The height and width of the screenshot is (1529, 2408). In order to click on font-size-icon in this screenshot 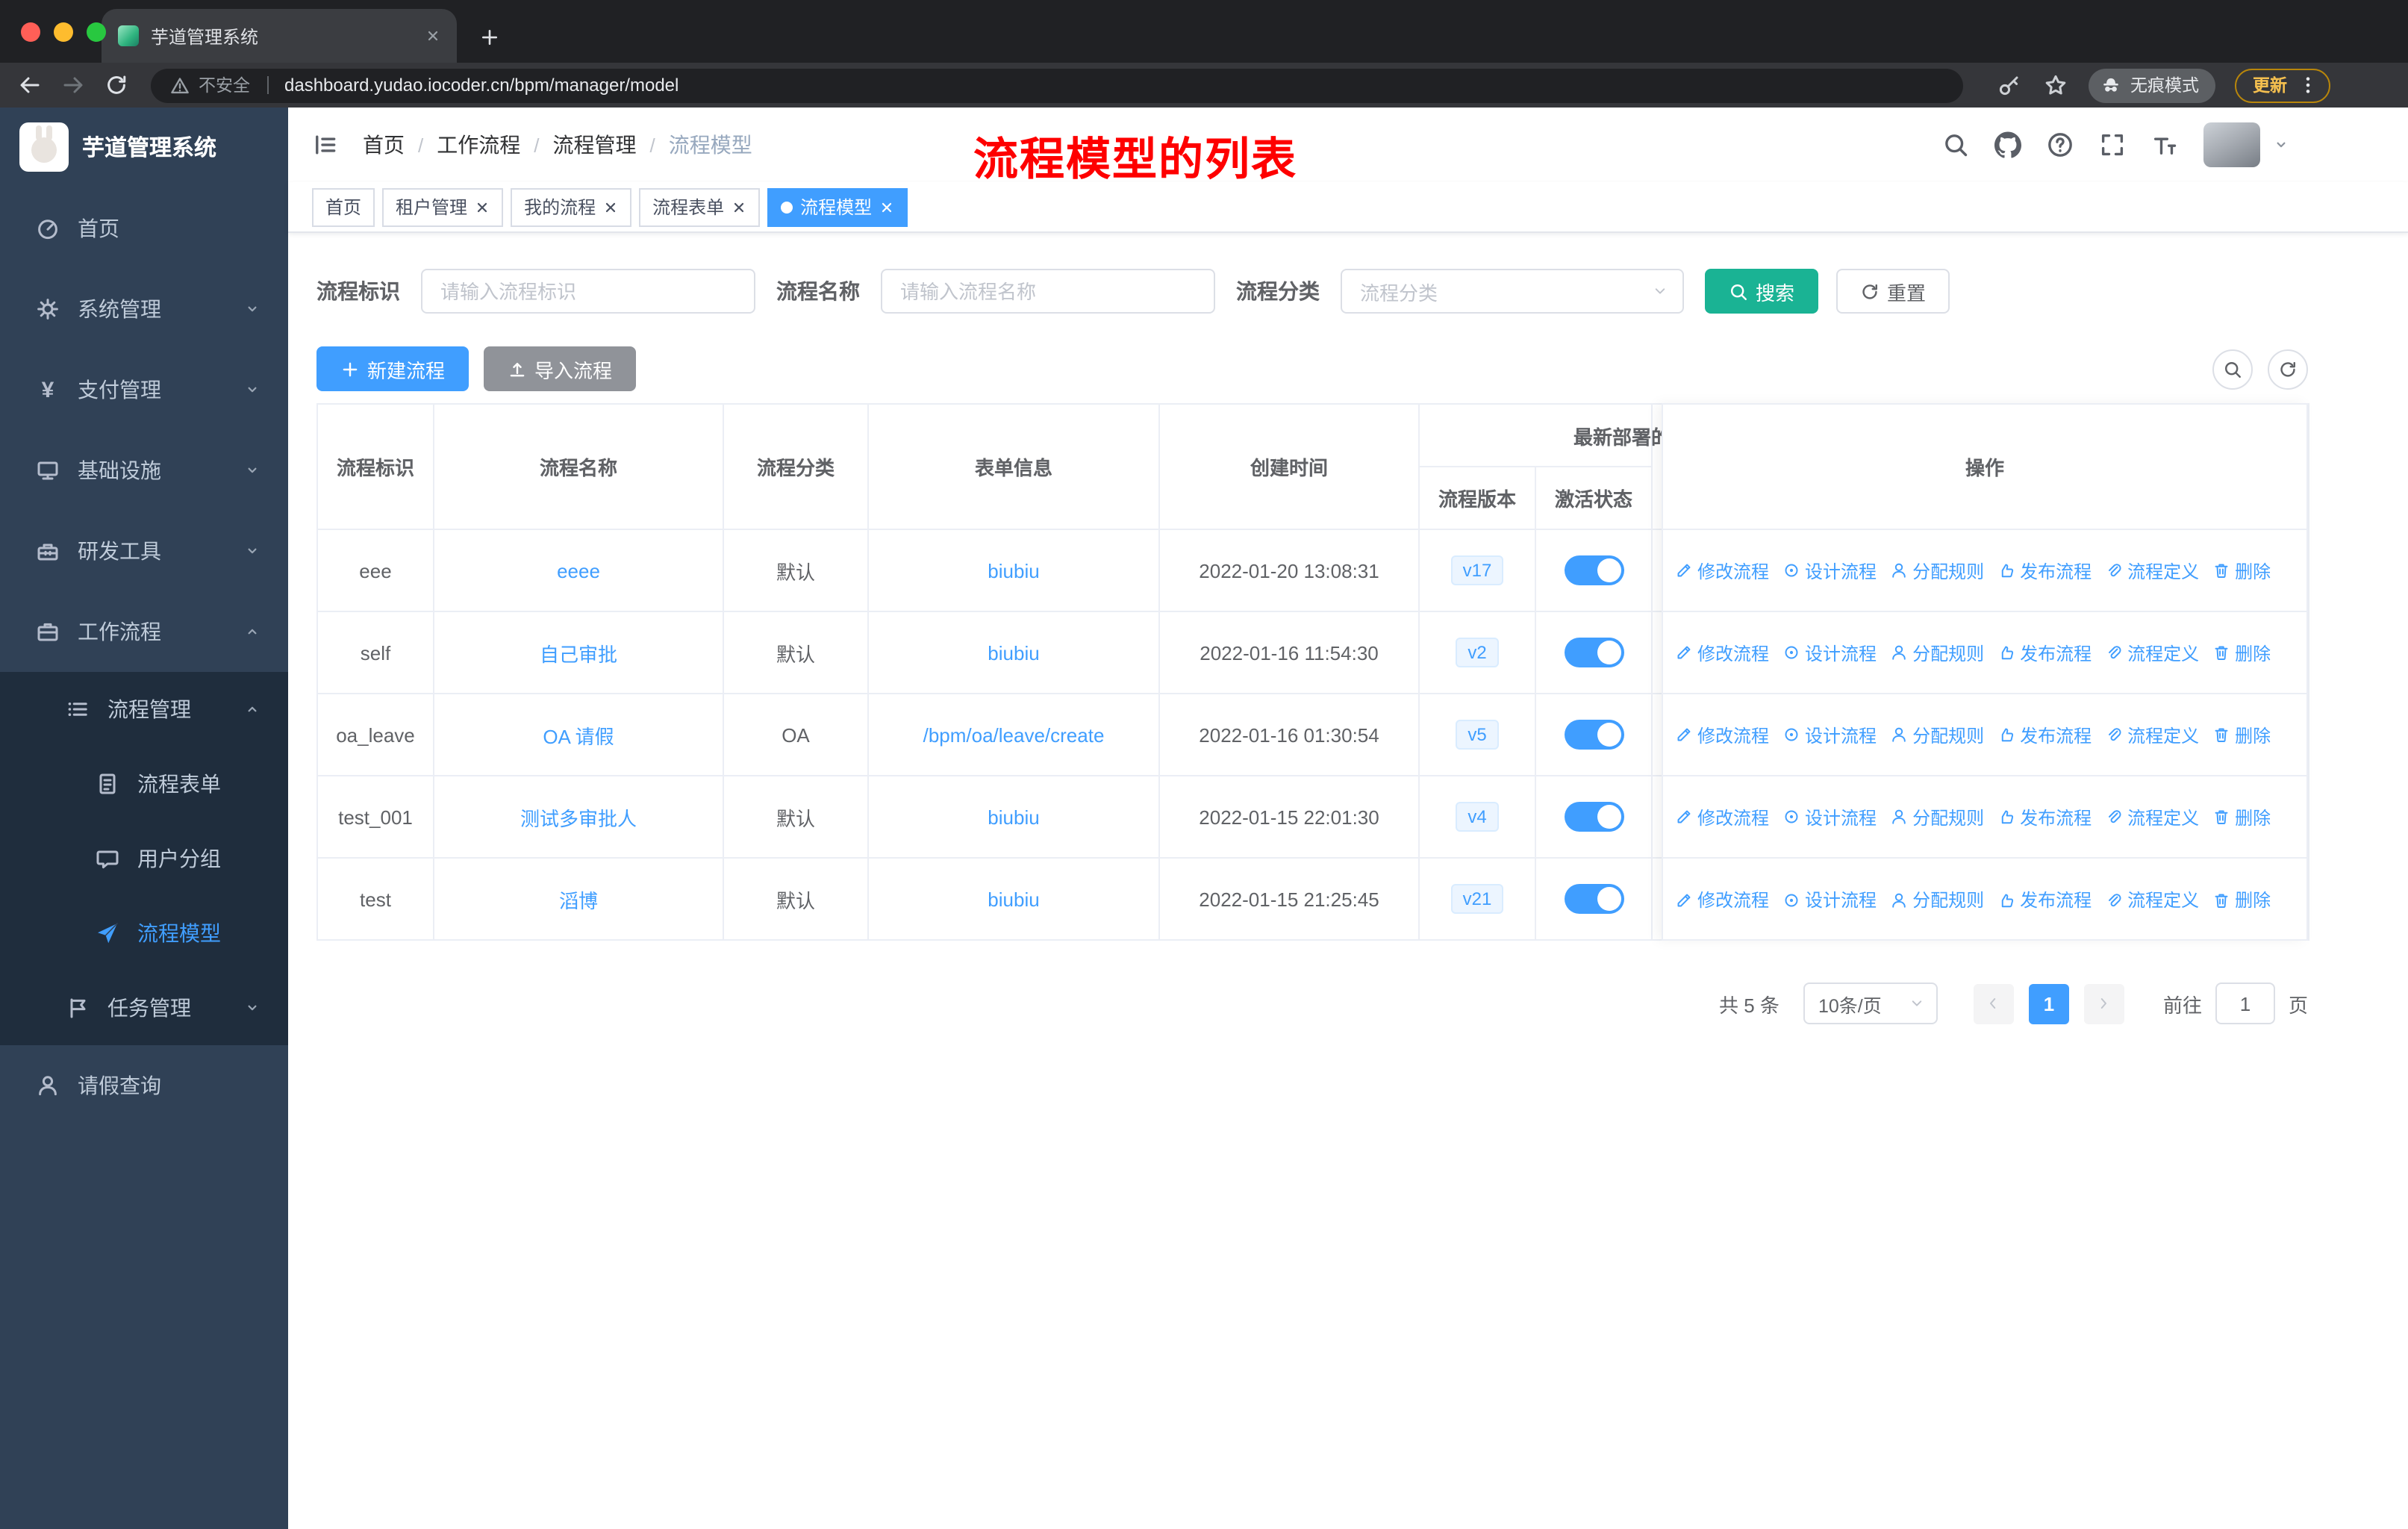, I will do `click(2164, 144)`.